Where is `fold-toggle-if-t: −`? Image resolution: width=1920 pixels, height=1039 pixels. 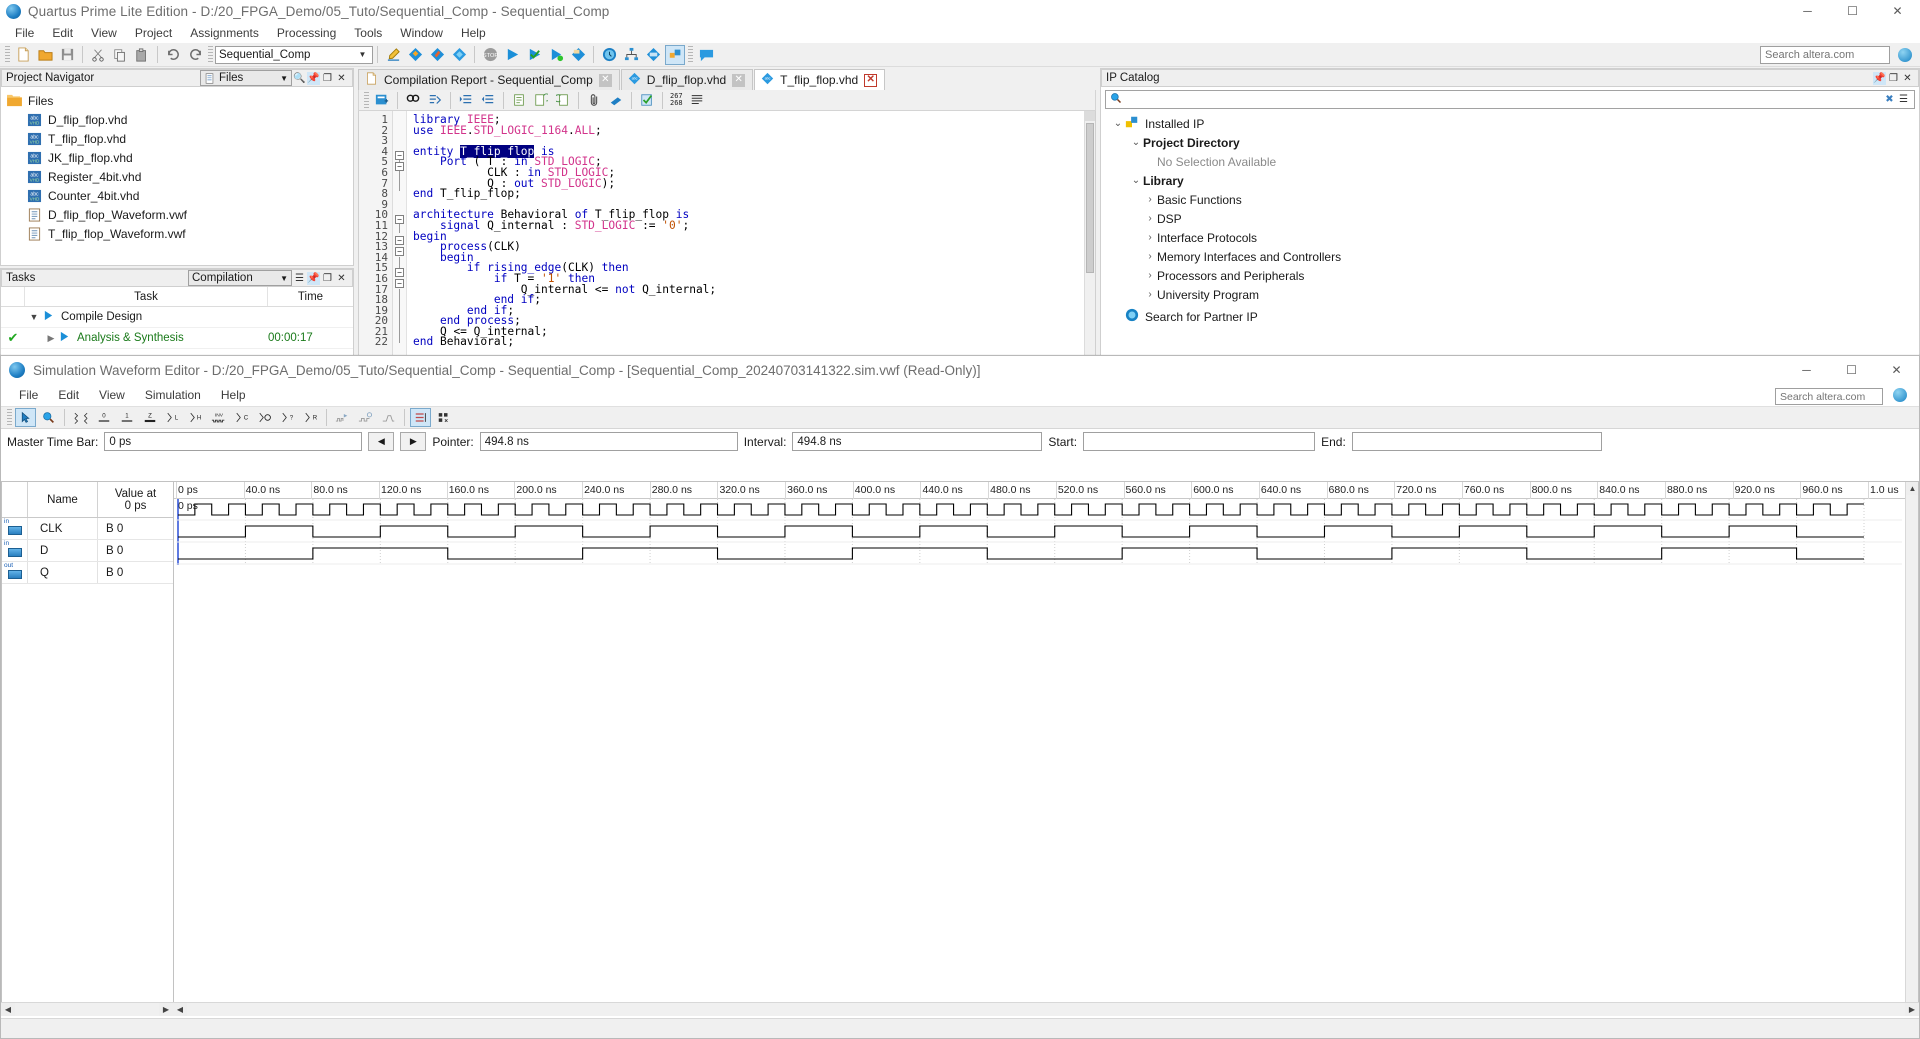 fold-toggle-if-t: − is located at coordinates (399, 283).